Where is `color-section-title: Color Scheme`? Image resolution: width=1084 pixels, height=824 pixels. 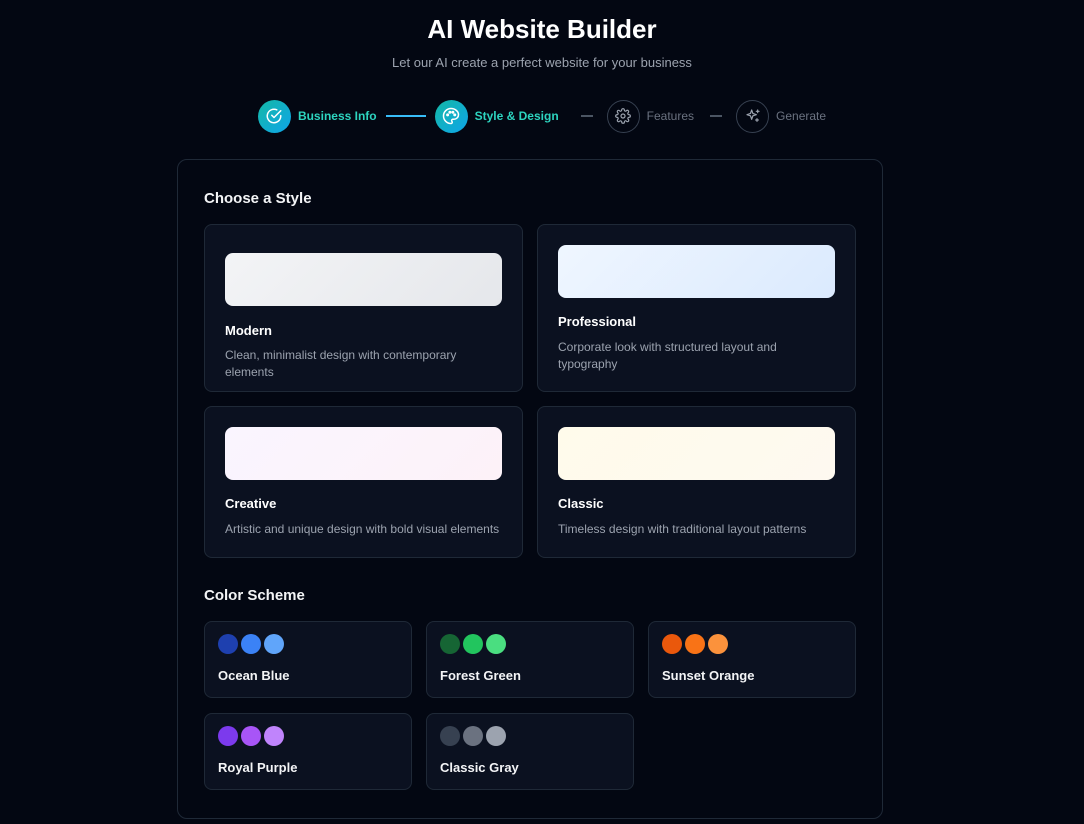 color-section-title: Color Scheme is located at coordinates (254, 595).